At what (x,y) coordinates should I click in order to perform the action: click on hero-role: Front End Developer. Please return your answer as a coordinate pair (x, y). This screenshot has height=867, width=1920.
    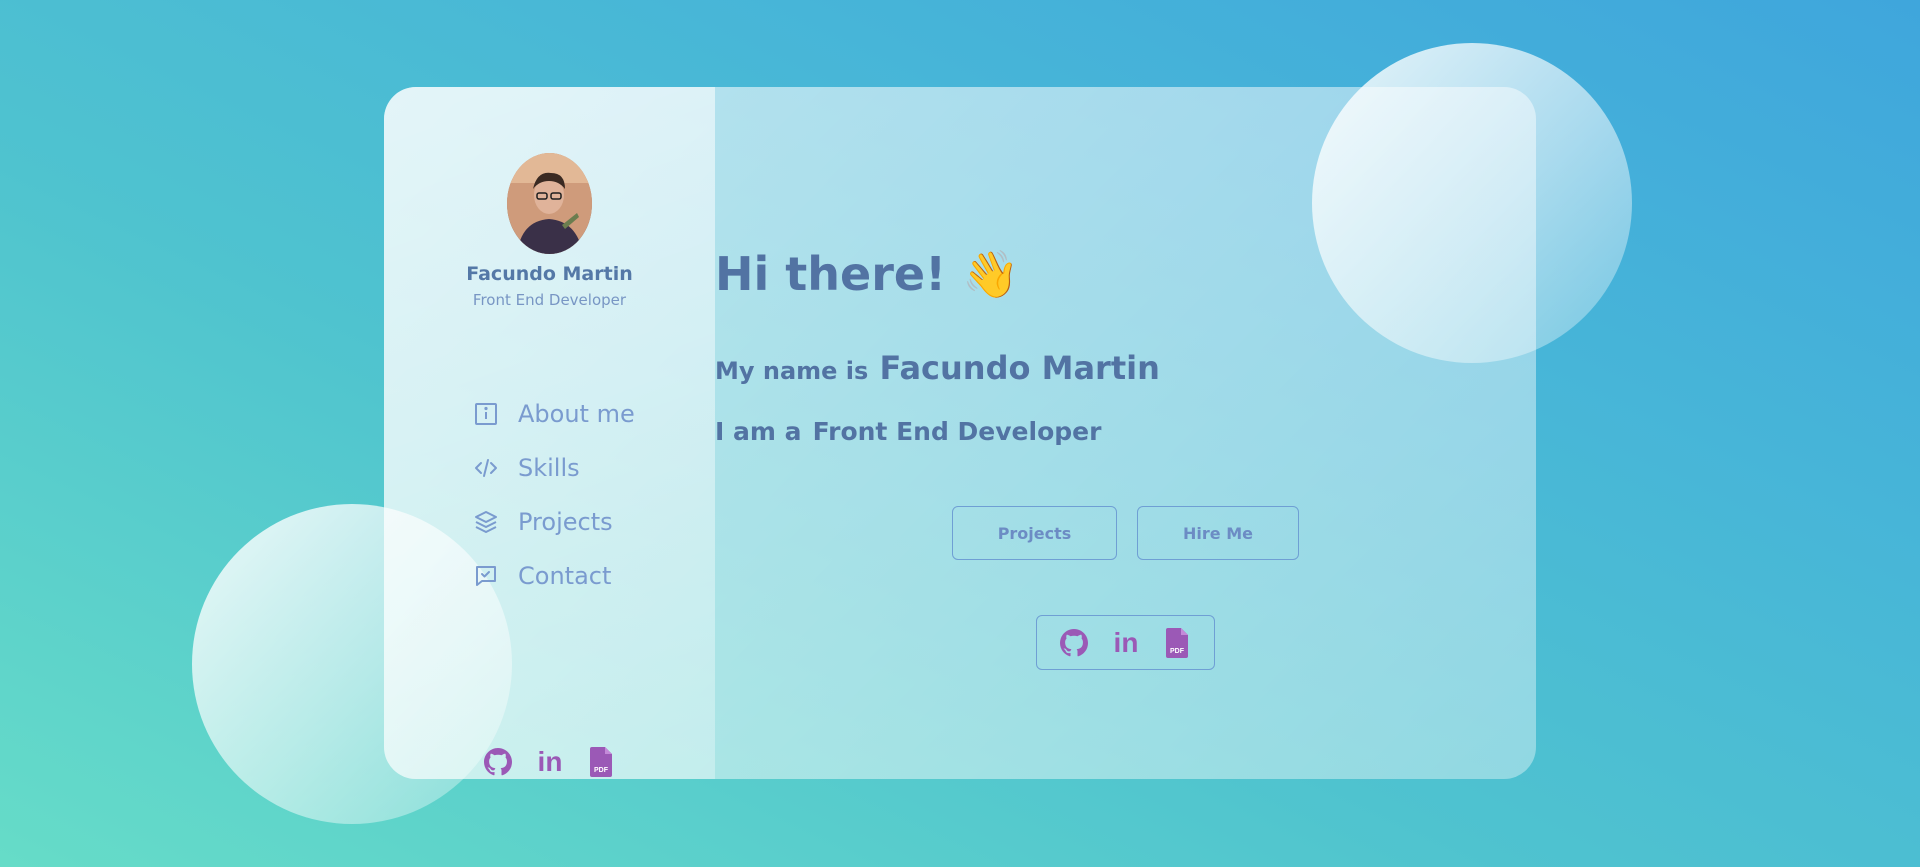
    Looking at the image, I should click on (957, 431).